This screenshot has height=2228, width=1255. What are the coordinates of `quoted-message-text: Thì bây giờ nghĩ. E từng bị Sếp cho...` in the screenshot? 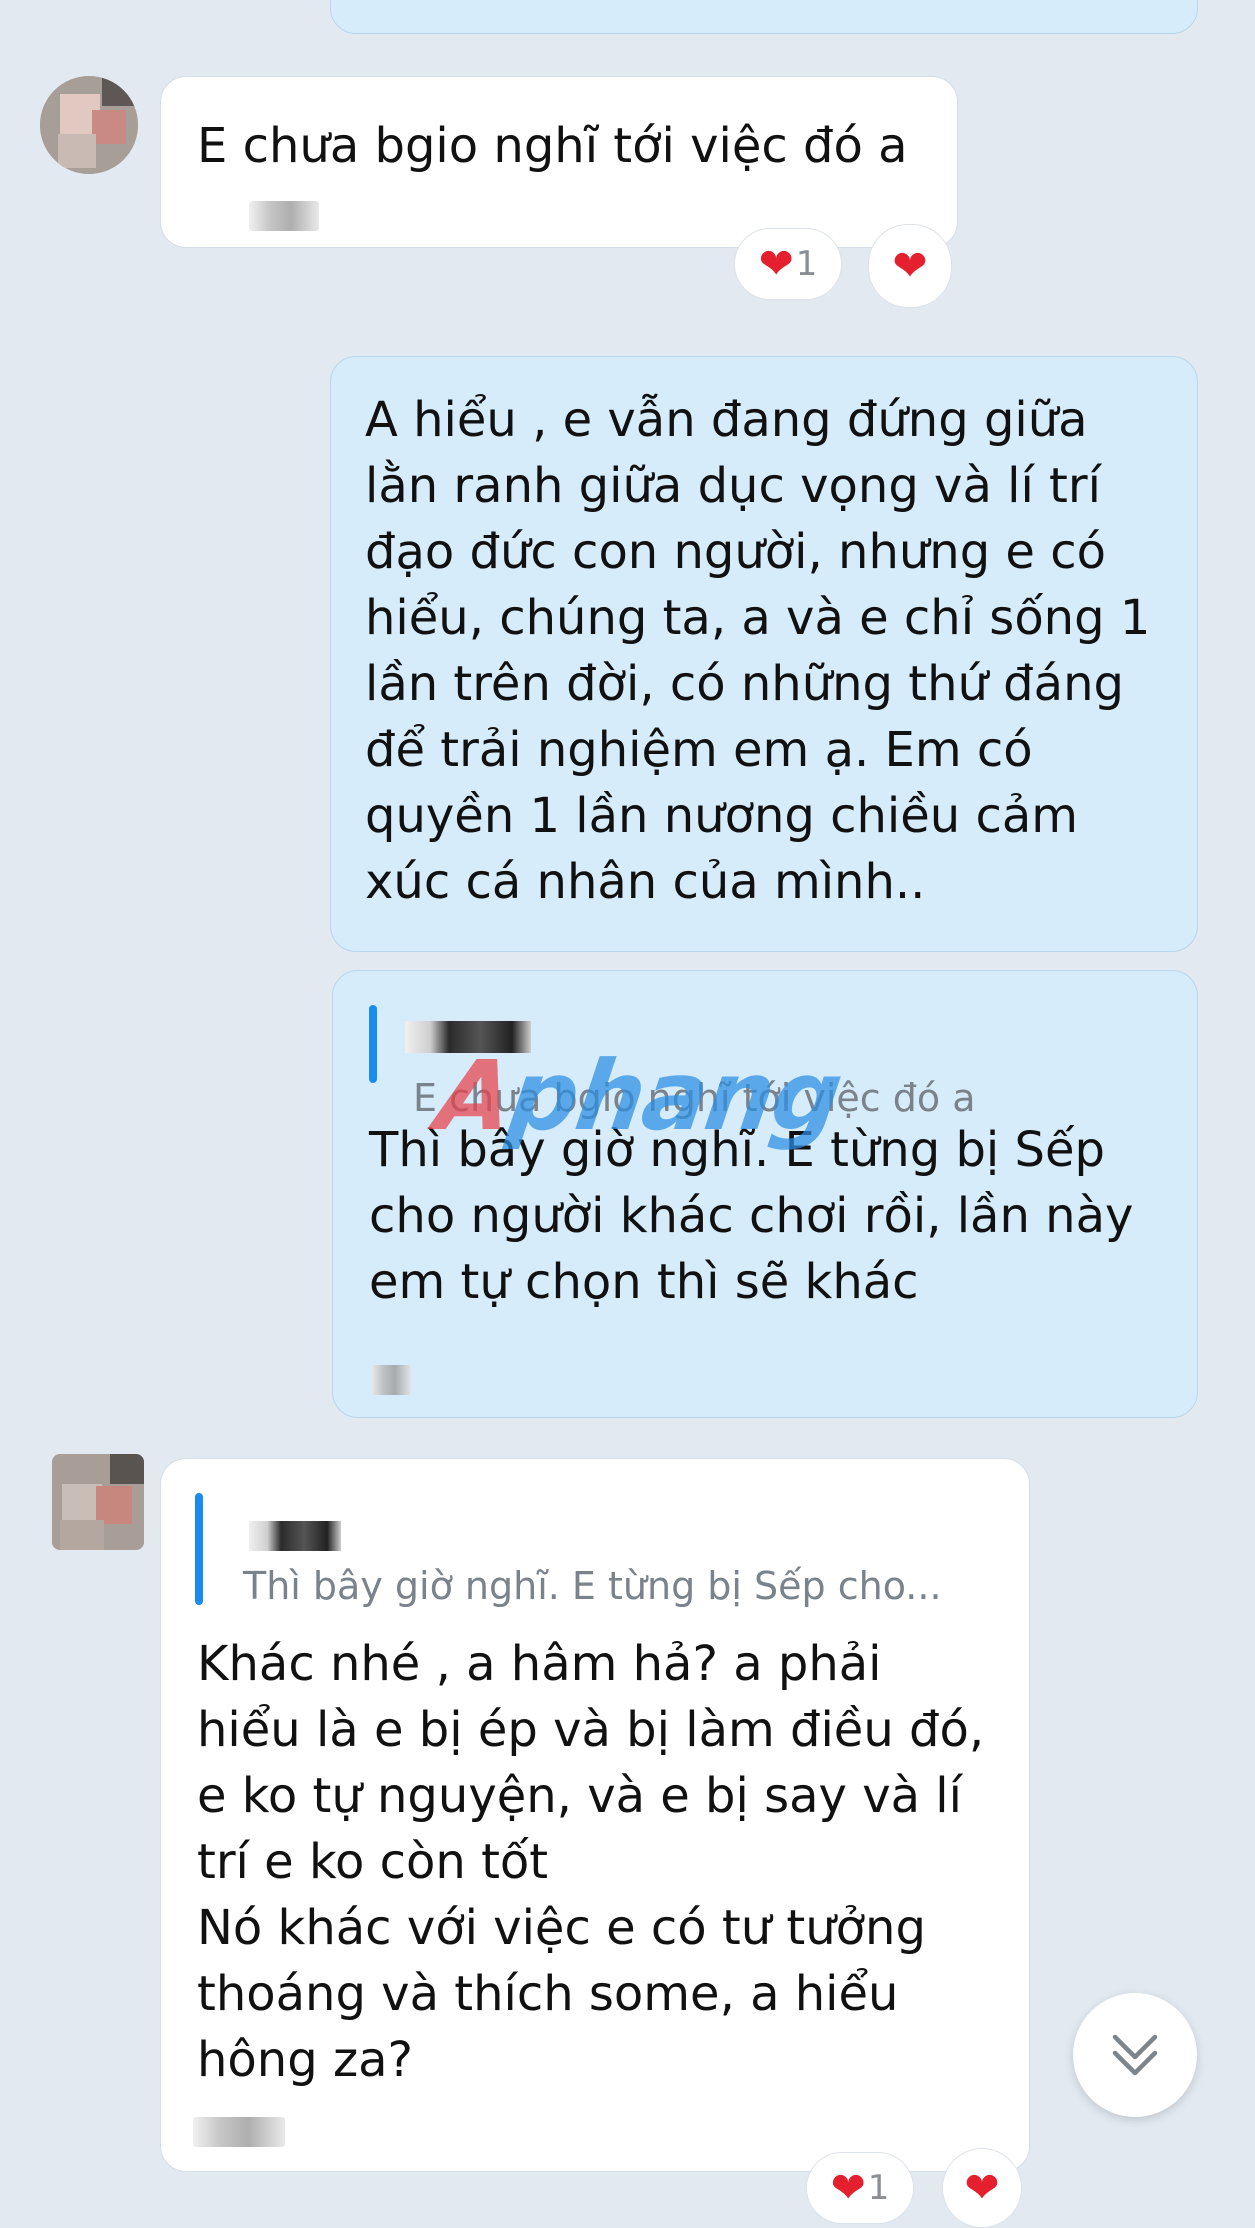 It's located at (592, 1586).